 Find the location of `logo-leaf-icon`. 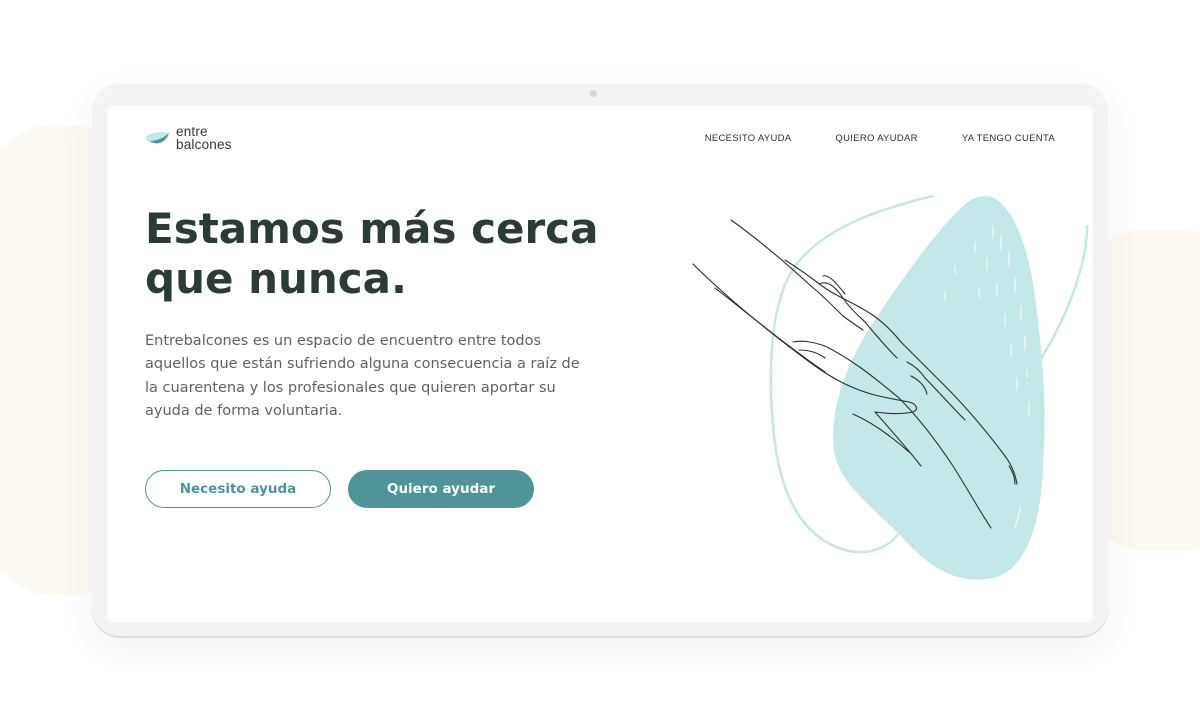

logo-leaf-icon is located at coordinates (157, 138).